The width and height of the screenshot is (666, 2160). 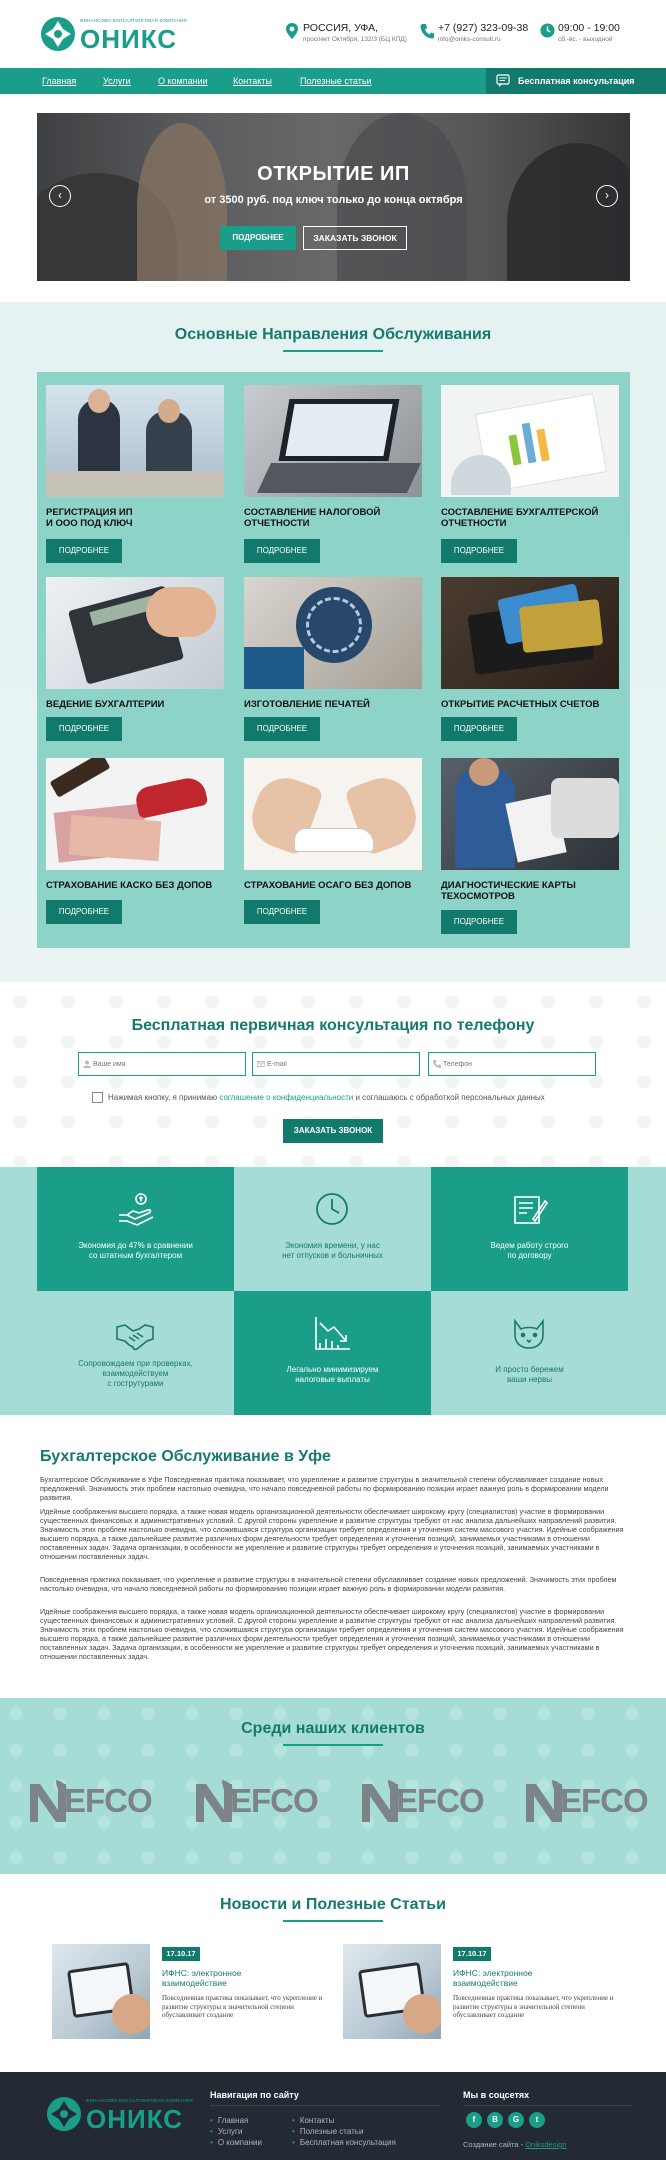 I want to click on service-image-laptop, so click(x=333, y=441).